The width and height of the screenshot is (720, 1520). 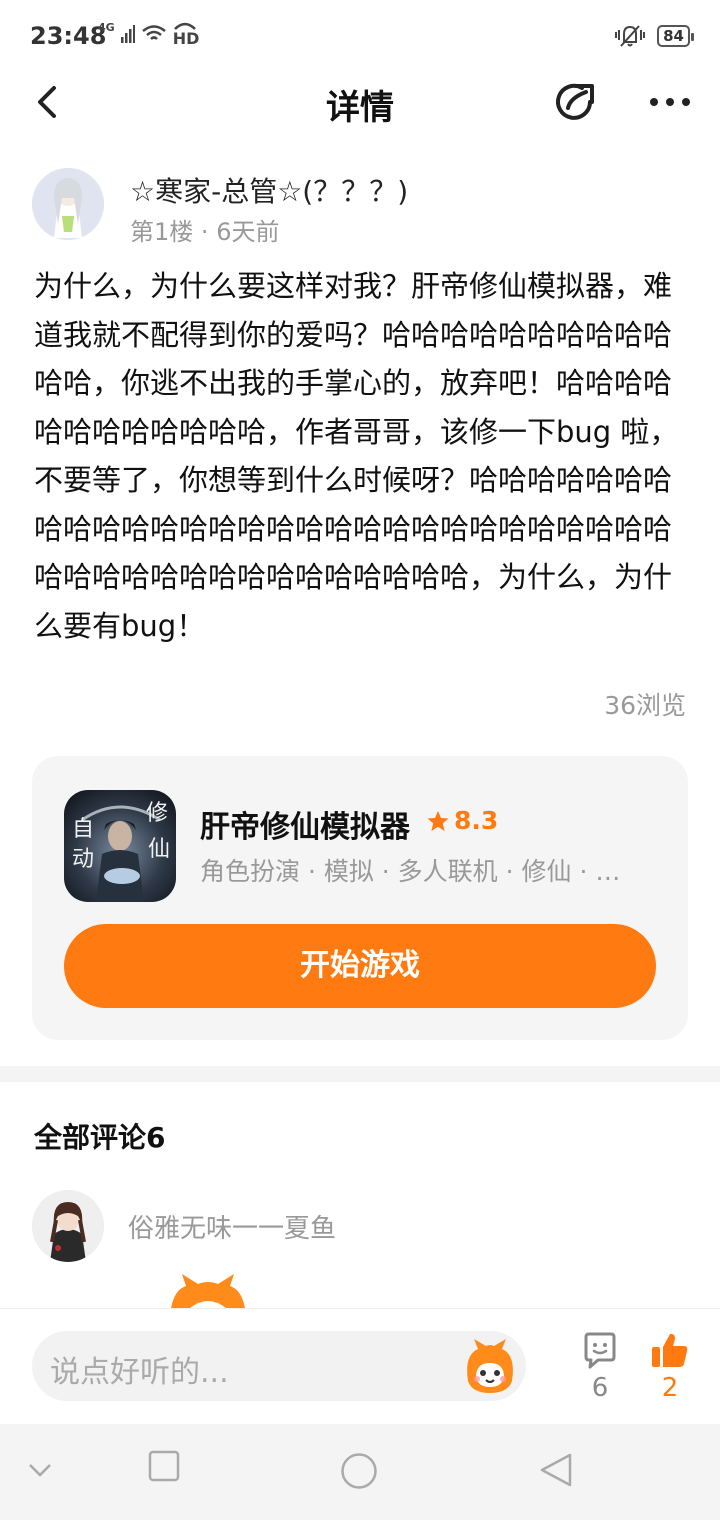 What do you see at coordinates (600, 1388) in the screenshot?
I see `comment-count: 6` at bounding box center [600, 1388].